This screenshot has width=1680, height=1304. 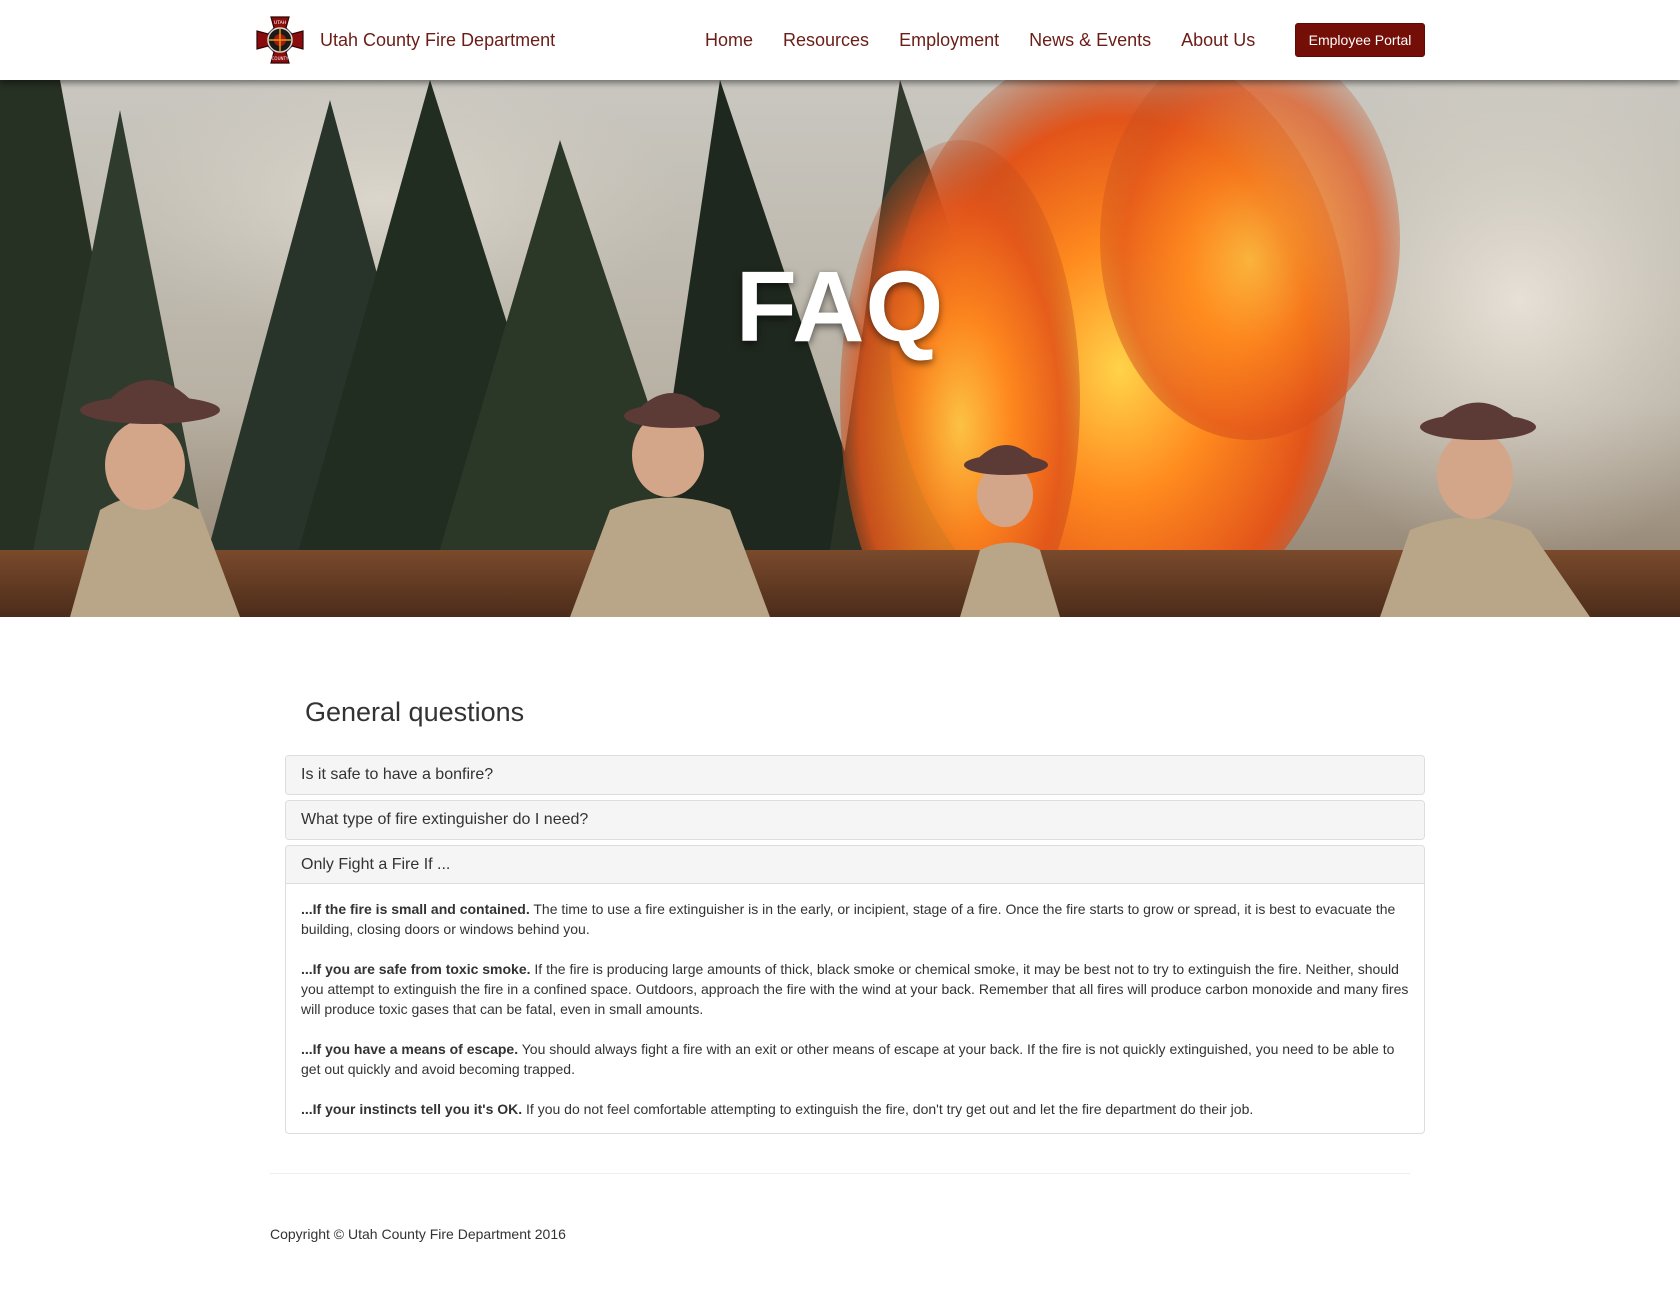 I want to click on hero-title: FAQ, so click(x=840, y=307).